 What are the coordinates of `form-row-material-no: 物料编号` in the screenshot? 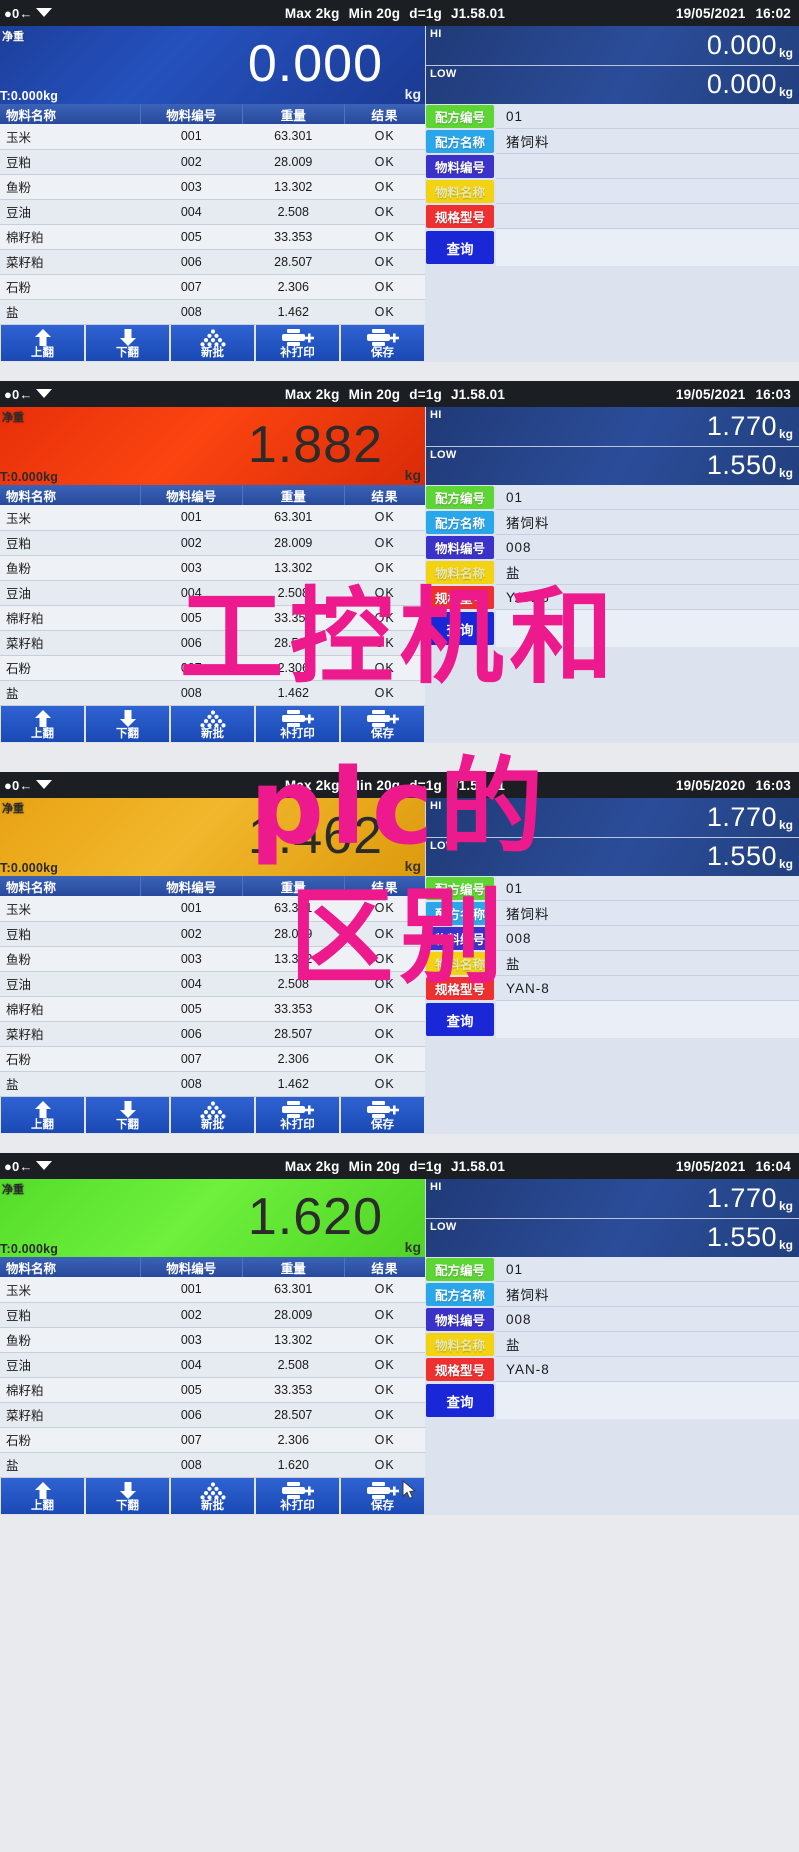 It's located at (612, 166).